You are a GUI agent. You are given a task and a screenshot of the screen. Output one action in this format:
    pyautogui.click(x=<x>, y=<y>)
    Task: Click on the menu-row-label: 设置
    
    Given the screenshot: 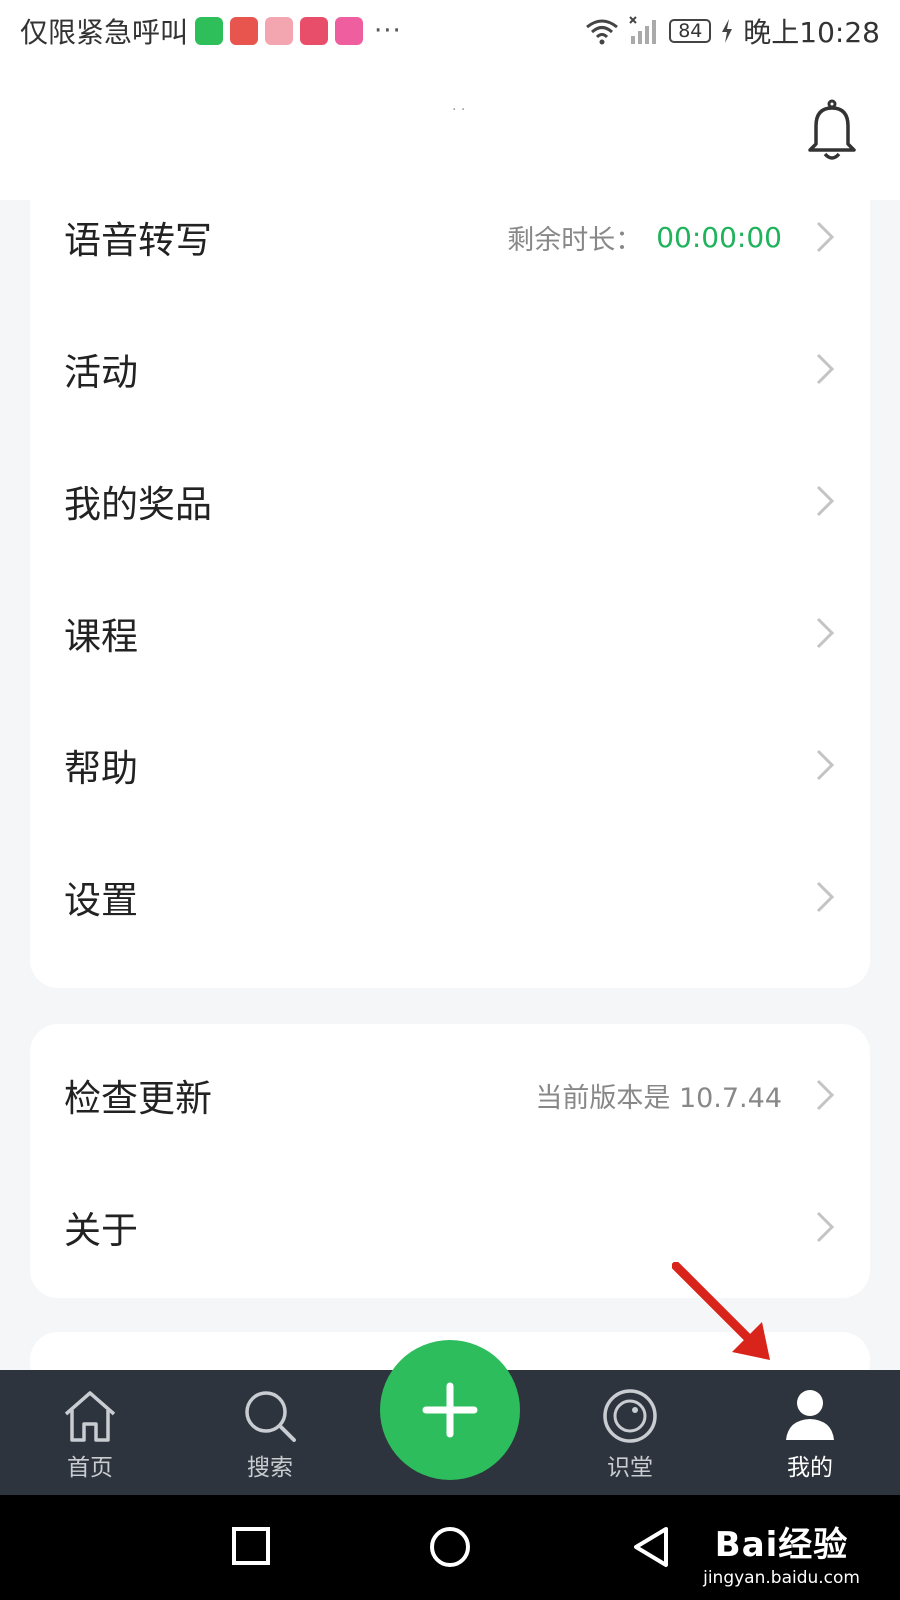 What is the action you would take?
    pyautogui.click(x=101, y=900)
    